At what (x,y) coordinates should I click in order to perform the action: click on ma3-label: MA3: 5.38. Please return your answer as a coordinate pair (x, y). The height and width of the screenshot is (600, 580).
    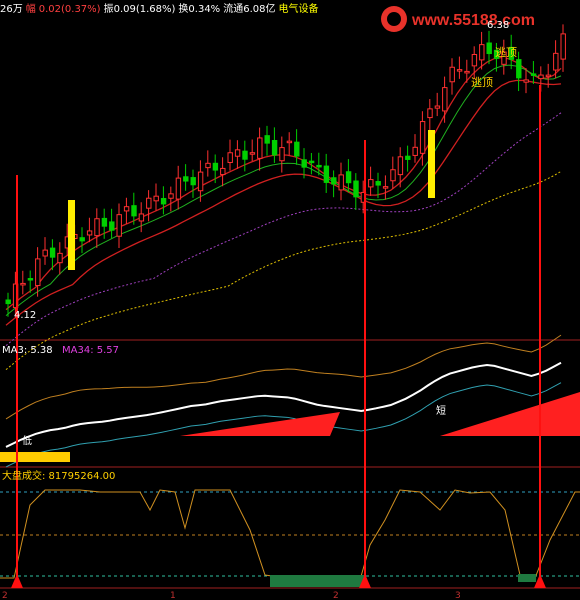
    Looking at the image, I should click on (27, 350).